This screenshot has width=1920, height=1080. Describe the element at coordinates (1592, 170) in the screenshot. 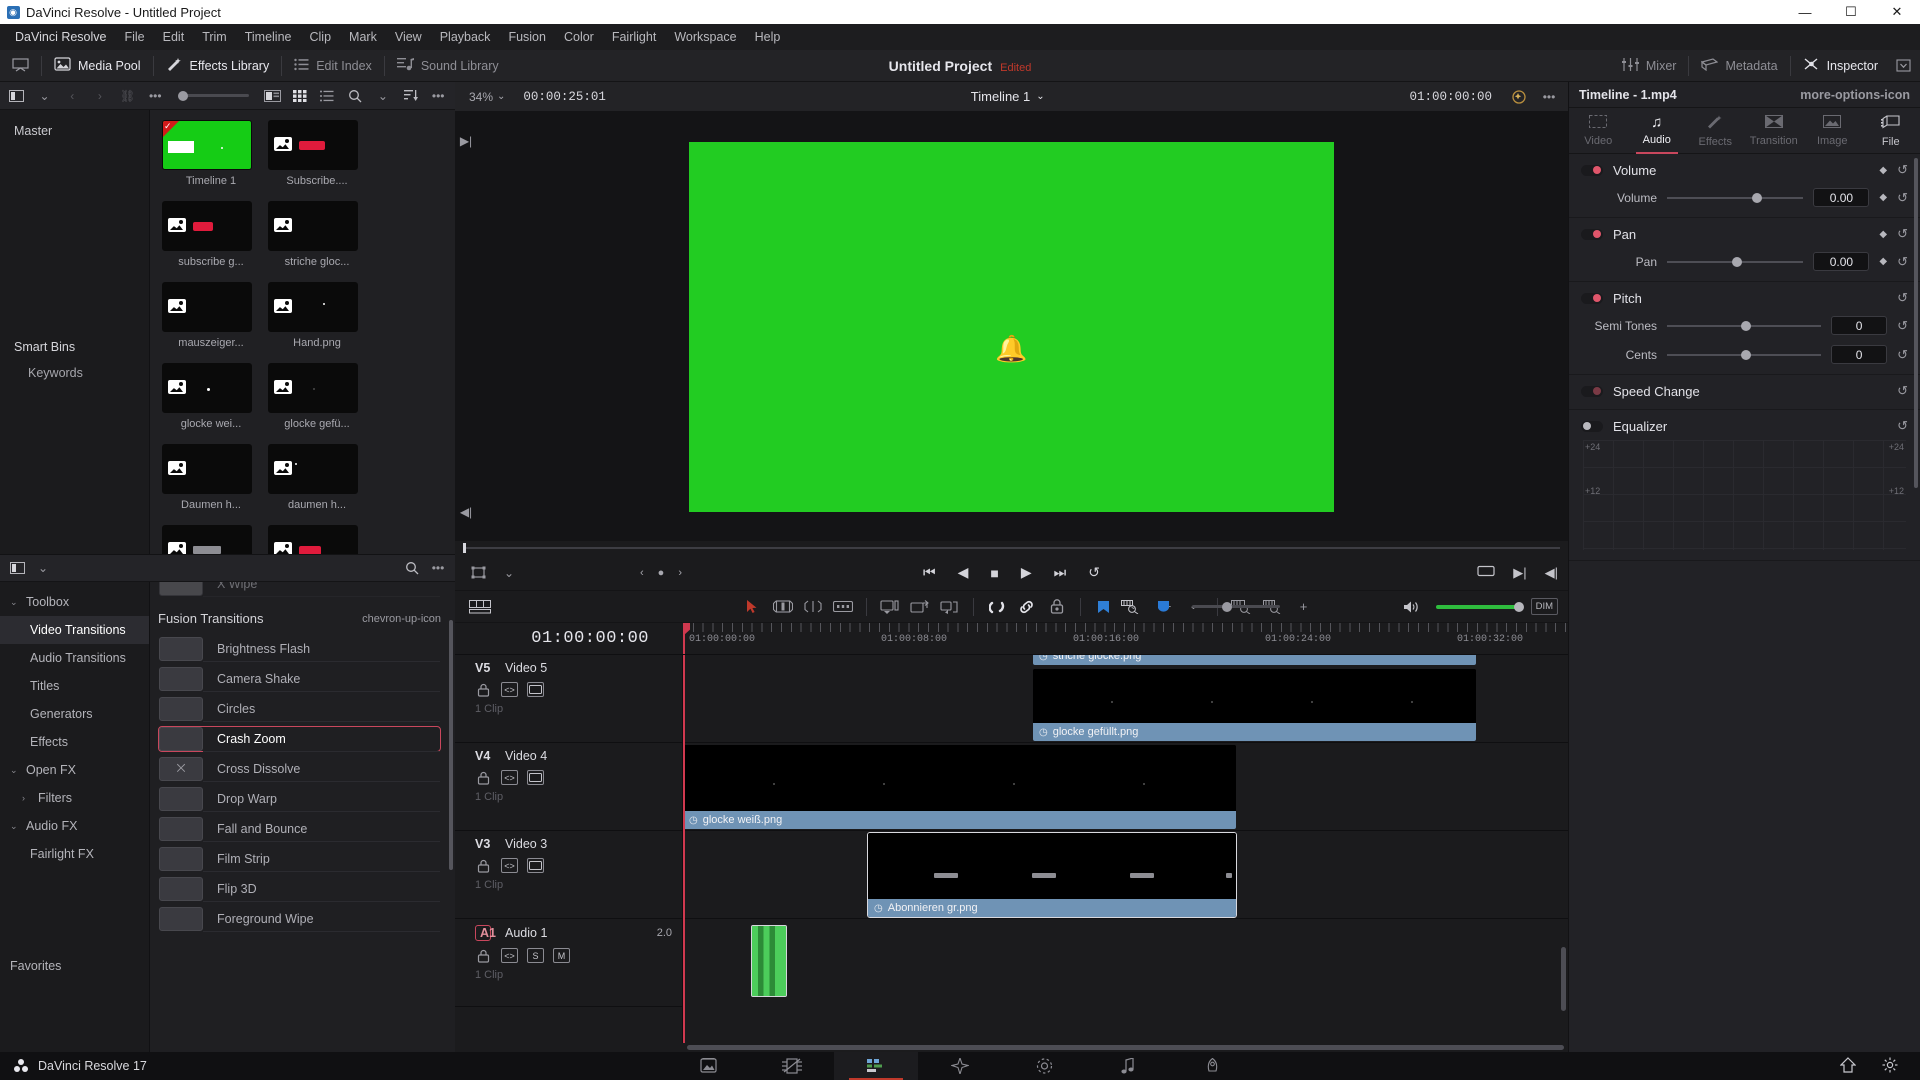

I see `volume-enable-toggle` at that location.